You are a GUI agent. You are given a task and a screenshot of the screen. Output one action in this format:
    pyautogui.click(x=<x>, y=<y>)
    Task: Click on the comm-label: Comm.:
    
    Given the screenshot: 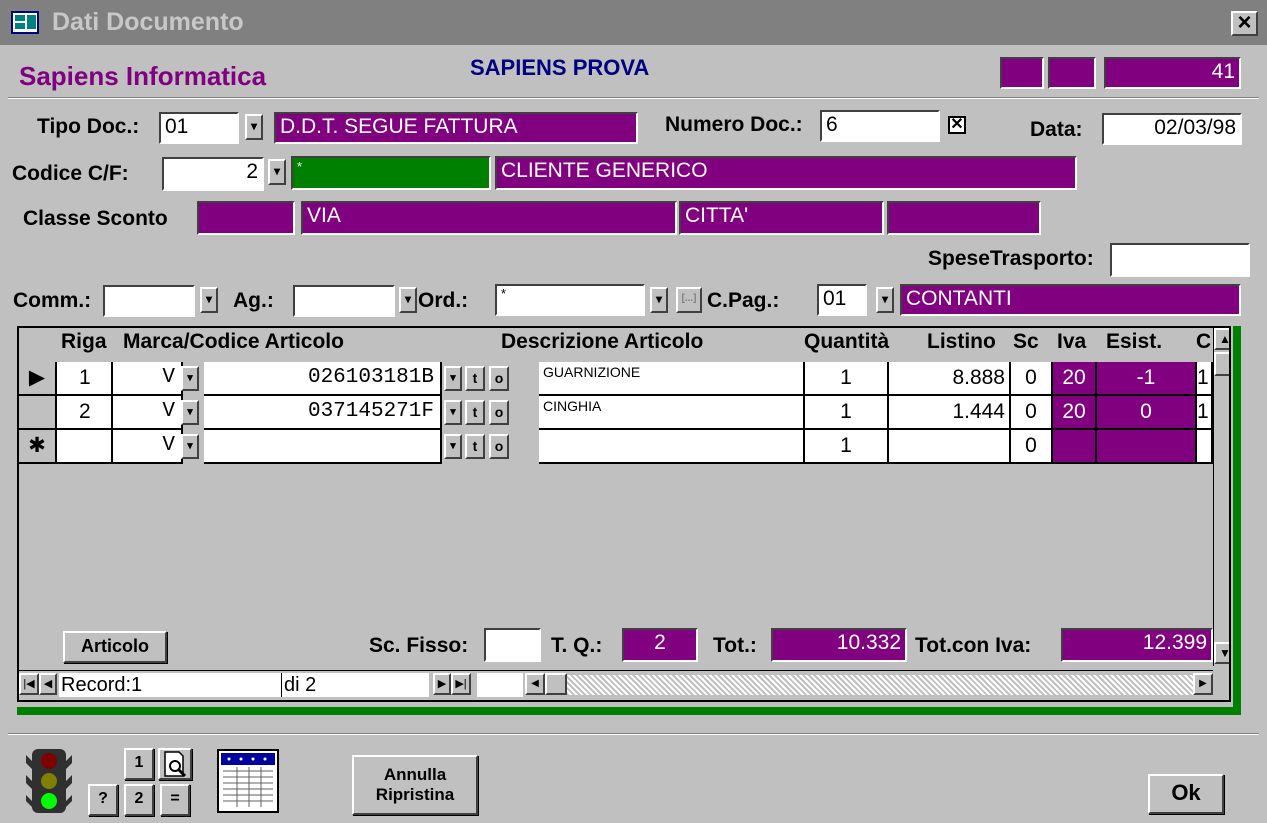 What is the action you would take?
    pyautogui.click(x=52, y=300)
    